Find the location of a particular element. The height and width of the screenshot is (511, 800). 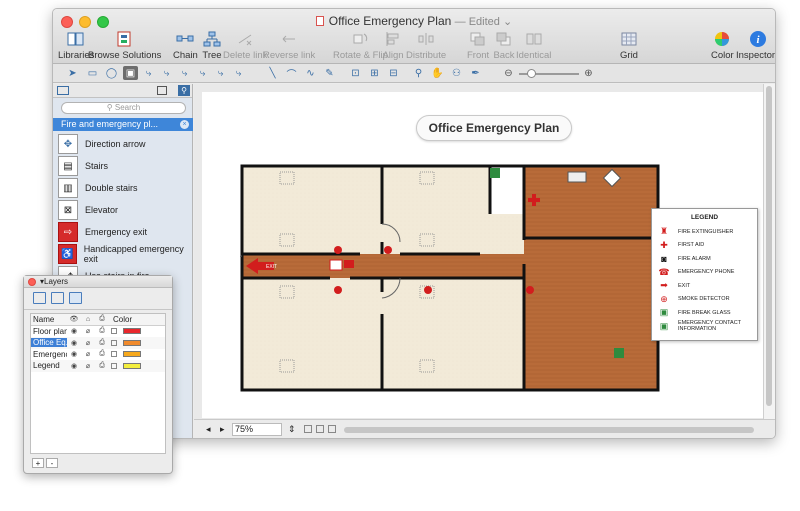

rotate-flip-button: Rotate & Flip is located at coordinates (360, 45).